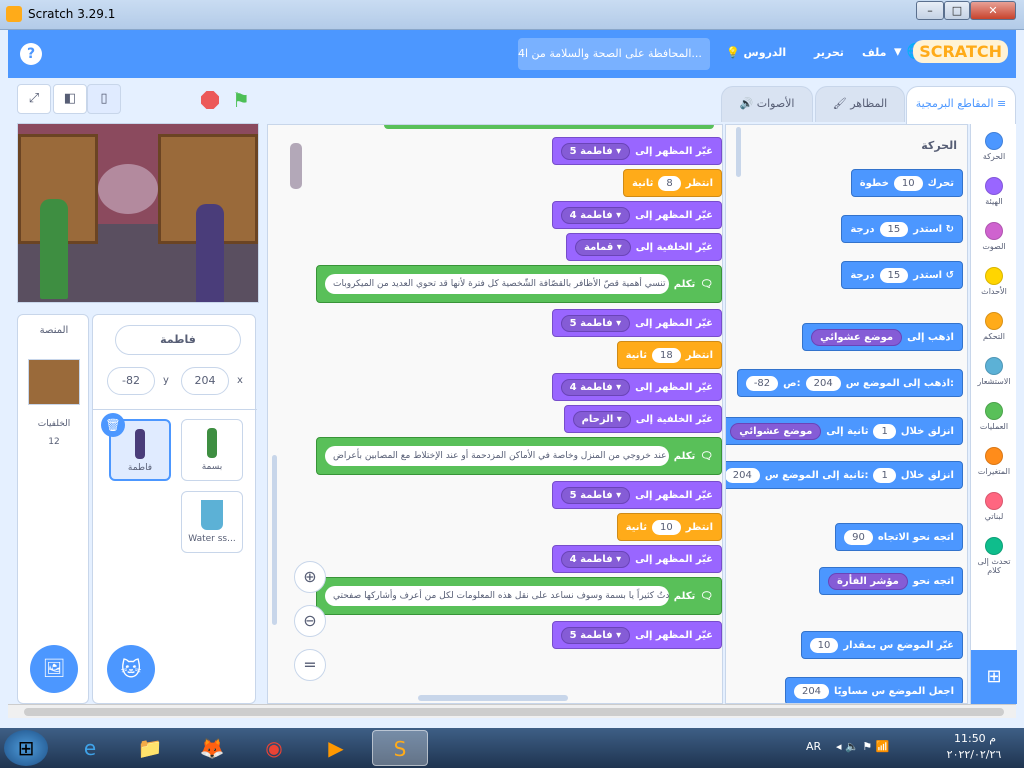 The image size is (1024, 768). What do you see at coordinates (844, 431) in the screenshot?
I see `palette-motion-block: موضع عشوائي ثانية إلى 1 انزلق خلال` at bounding box center [844, 431].